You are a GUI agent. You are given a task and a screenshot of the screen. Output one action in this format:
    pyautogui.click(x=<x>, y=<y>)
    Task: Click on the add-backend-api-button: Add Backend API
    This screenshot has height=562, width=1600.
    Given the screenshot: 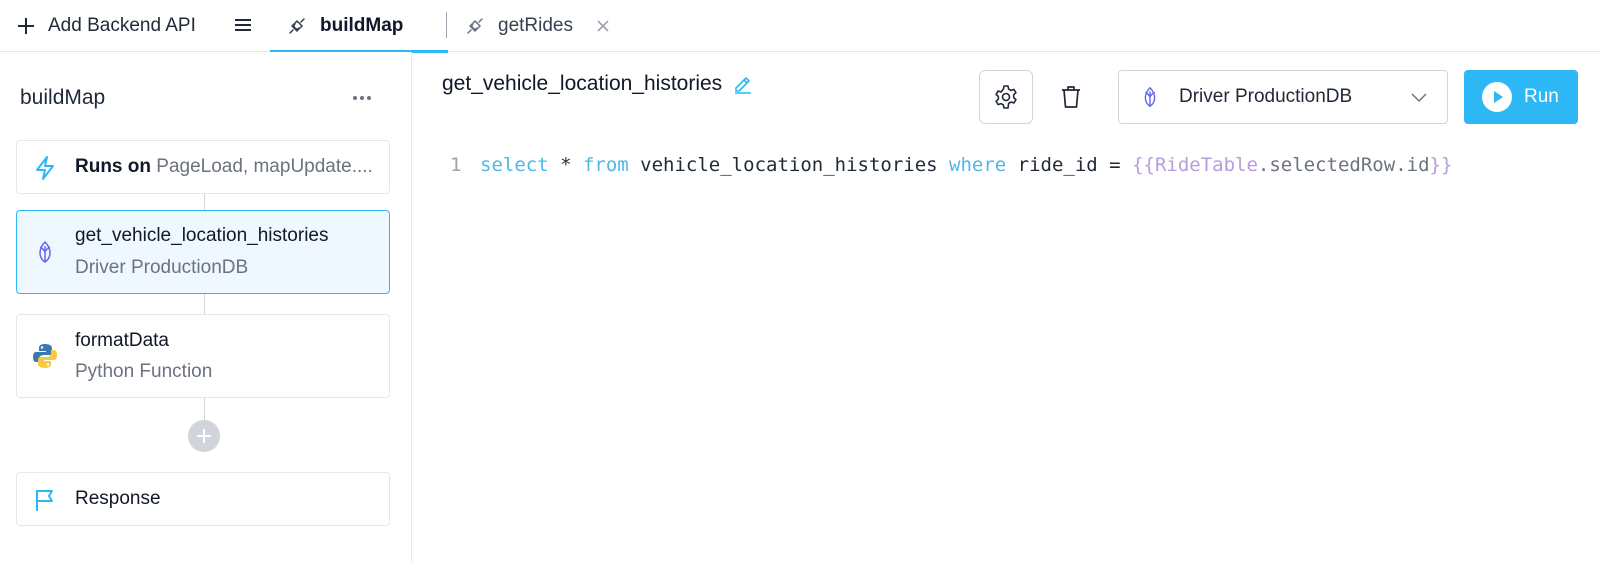 What is the action you would take?
    pyautogui.click(x=106, y=26)
    